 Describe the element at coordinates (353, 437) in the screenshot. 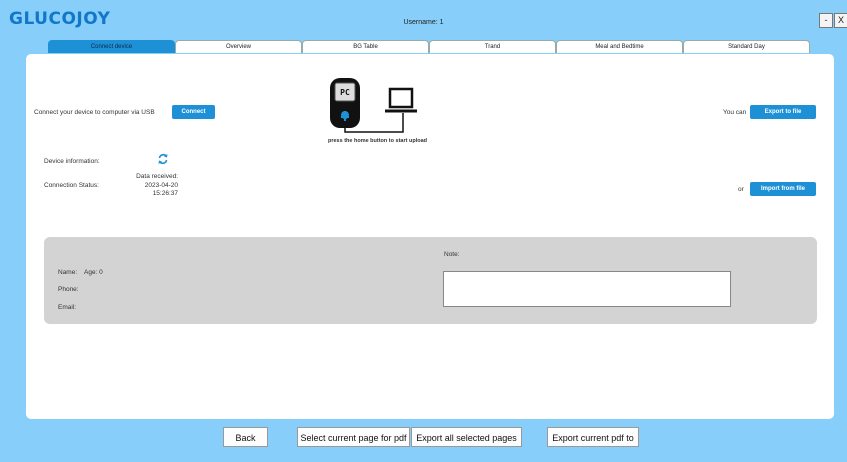

I see `select-page-for-pdf-button: Select current page for pdf` at that location.